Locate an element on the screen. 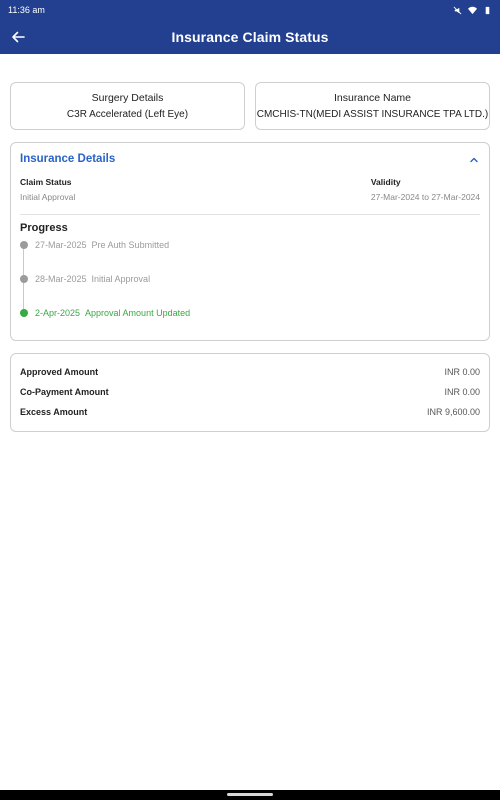  battery-icon is located at coordinates (487, 10).